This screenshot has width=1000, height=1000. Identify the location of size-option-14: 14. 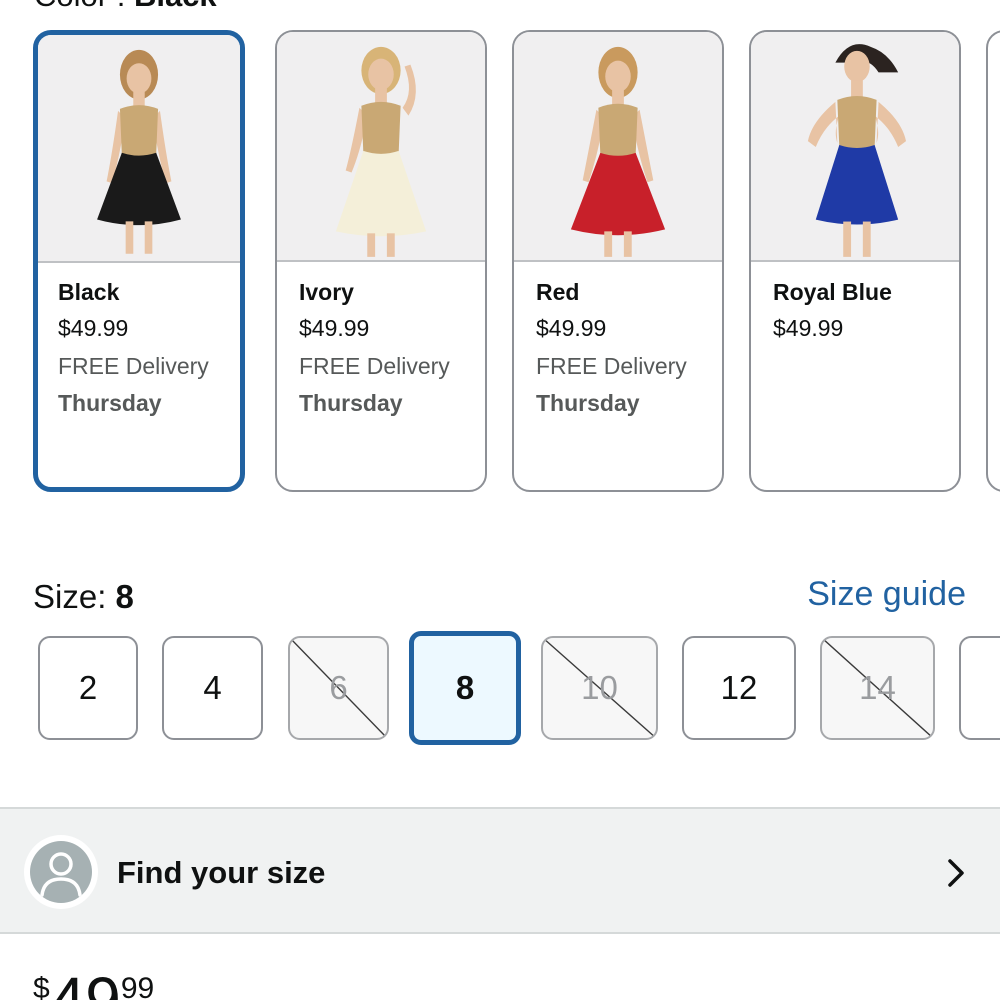
(877, 688).